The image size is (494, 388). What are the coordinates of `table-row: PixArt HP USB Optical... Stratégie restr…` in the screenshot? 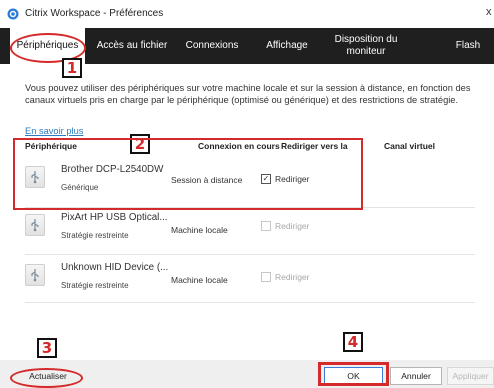 It's located at (250, 232).